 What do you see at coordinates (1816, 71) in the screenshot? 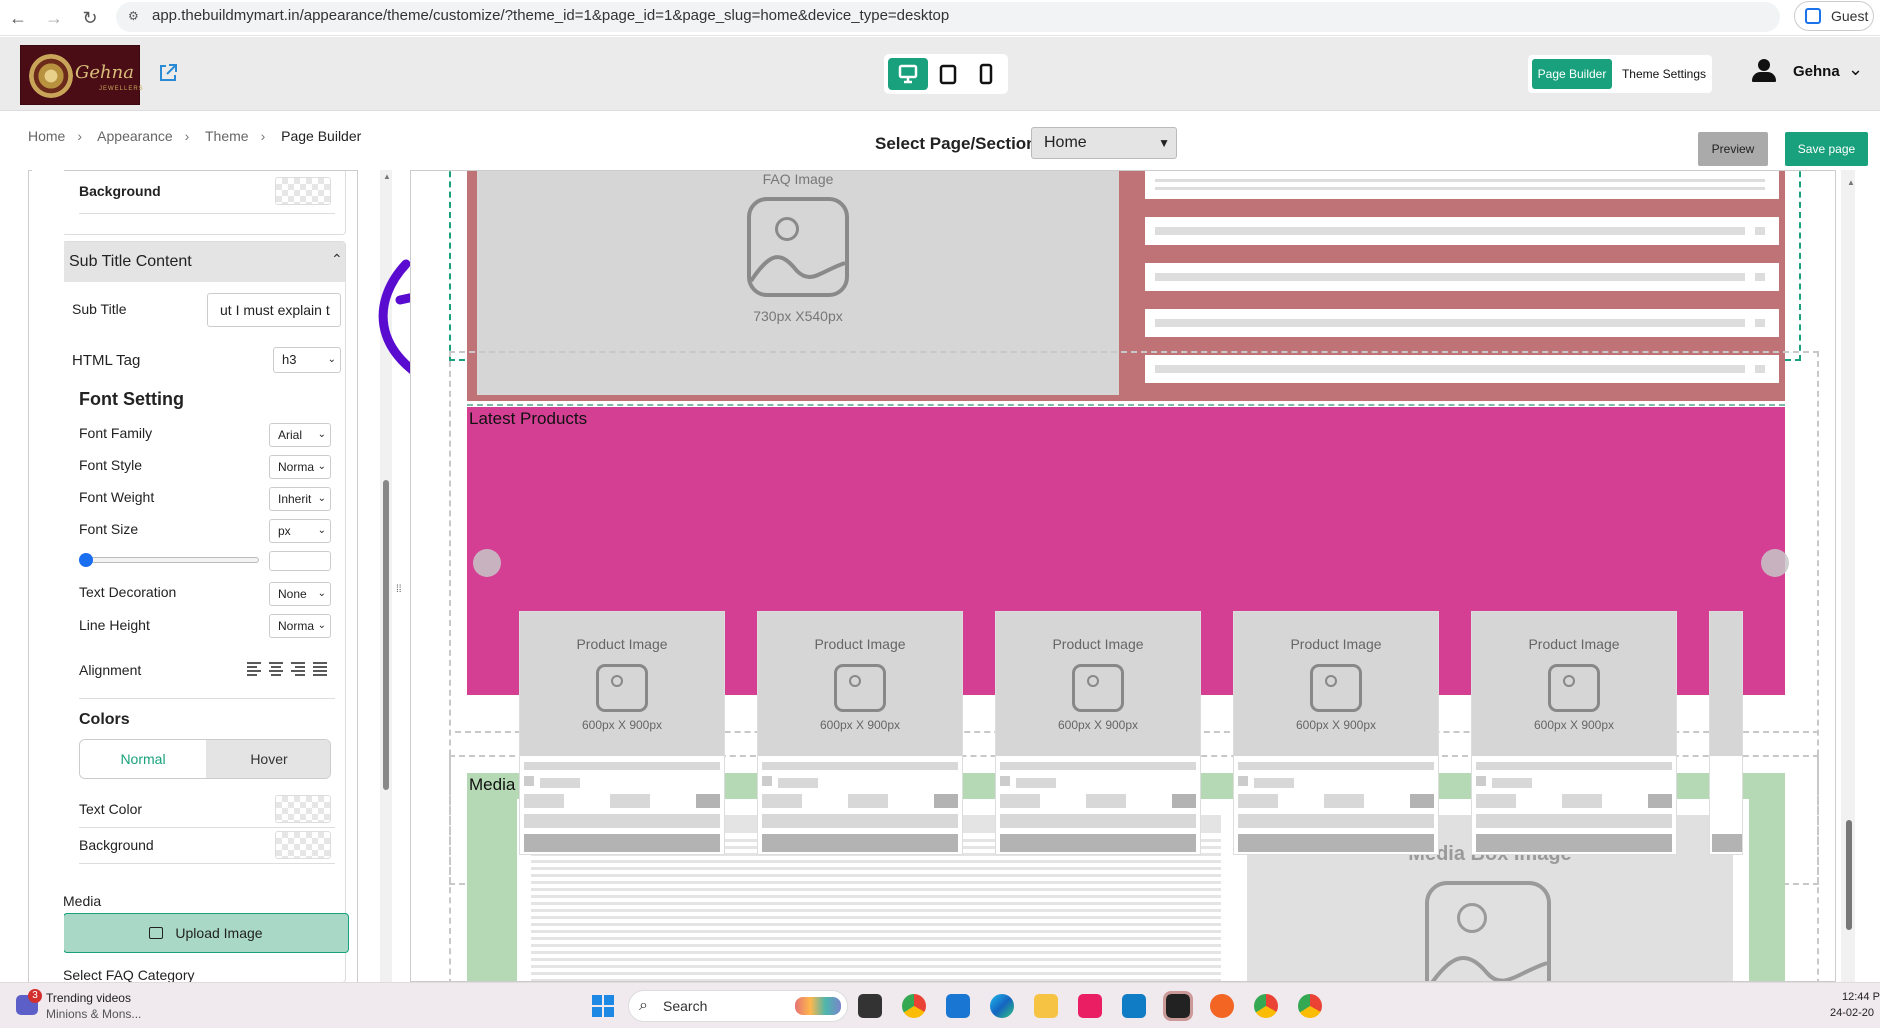
I see `user-name: Gehna` at bounding box center [1816, 71].